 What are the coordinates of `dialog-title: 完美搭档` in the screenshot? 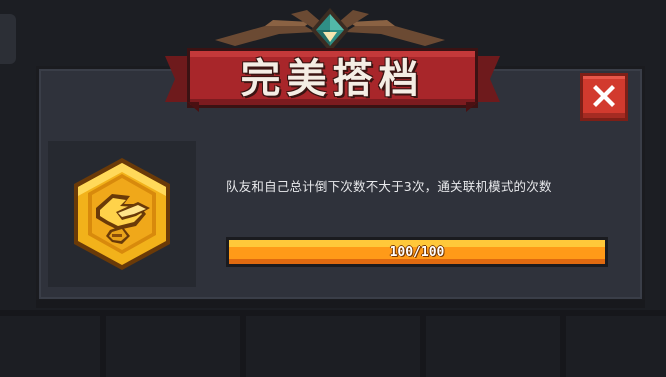 It's located at (332, 79).